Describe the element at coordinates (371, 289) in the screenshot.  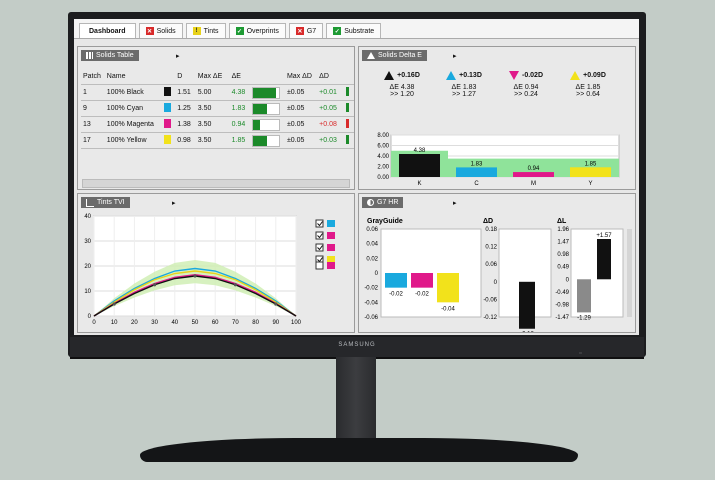
I see `y-tick-label: -0.02` at that location.